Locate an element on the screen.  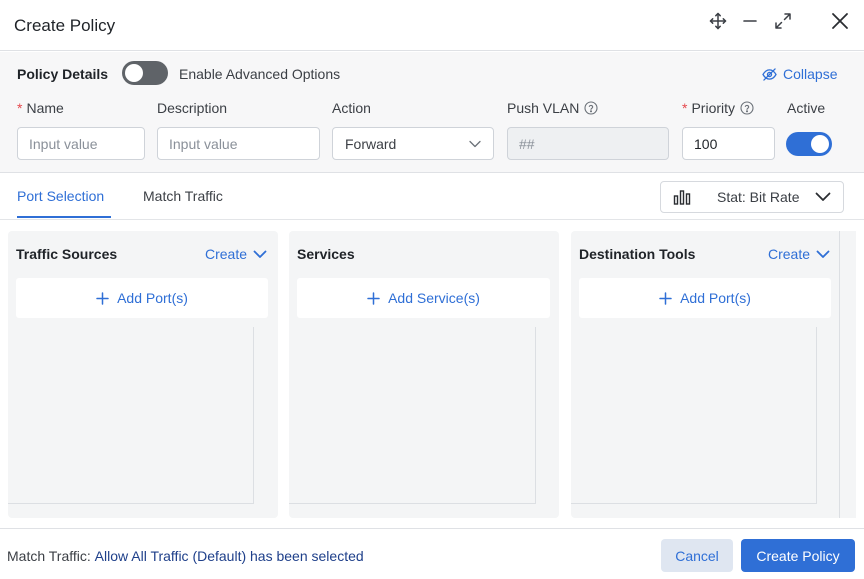
collapse-link: Collapse is located at coordinates (799, 74).